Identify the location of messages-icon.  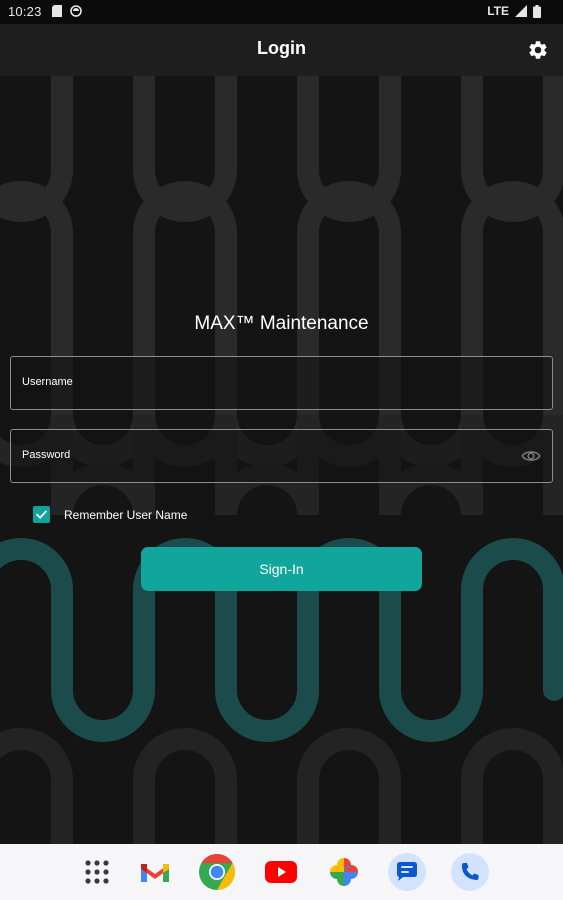
(407, 872).